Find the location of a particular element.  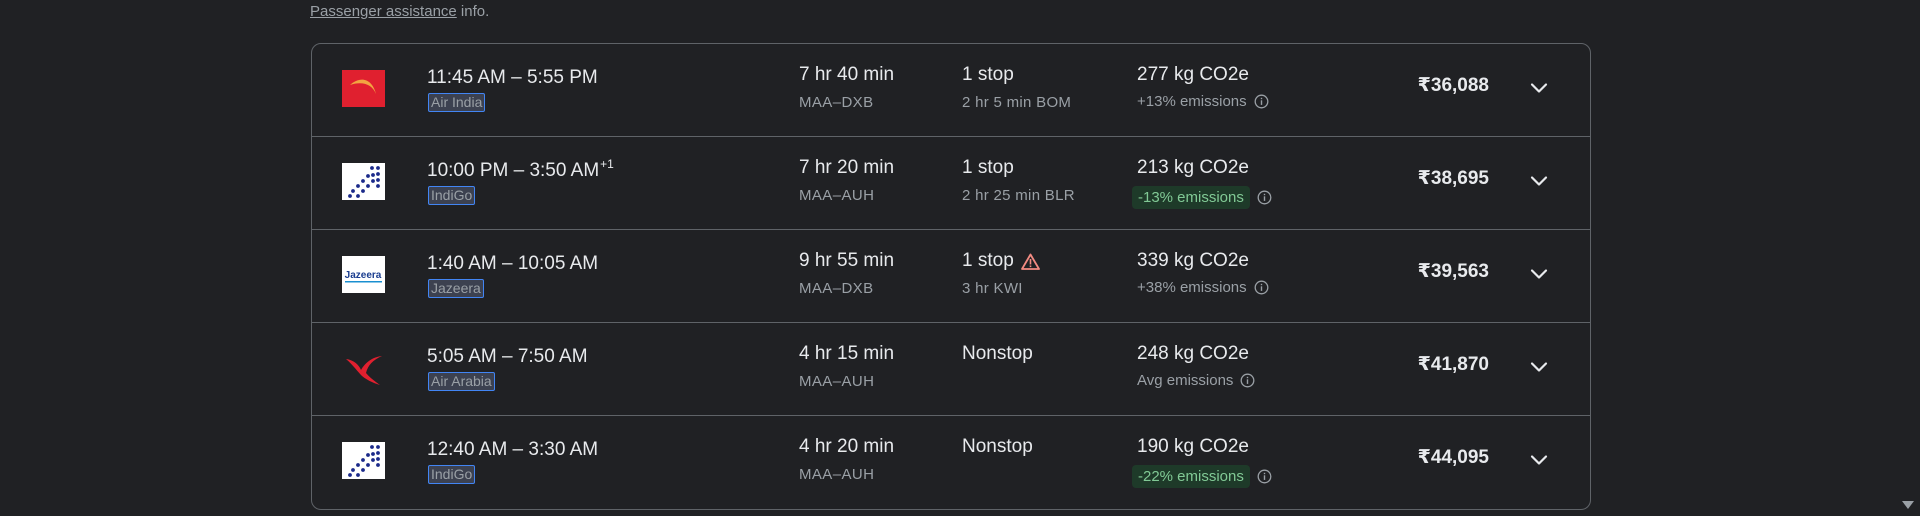

jazeera-logo: Jazeera is located at coordinates (363, 274).